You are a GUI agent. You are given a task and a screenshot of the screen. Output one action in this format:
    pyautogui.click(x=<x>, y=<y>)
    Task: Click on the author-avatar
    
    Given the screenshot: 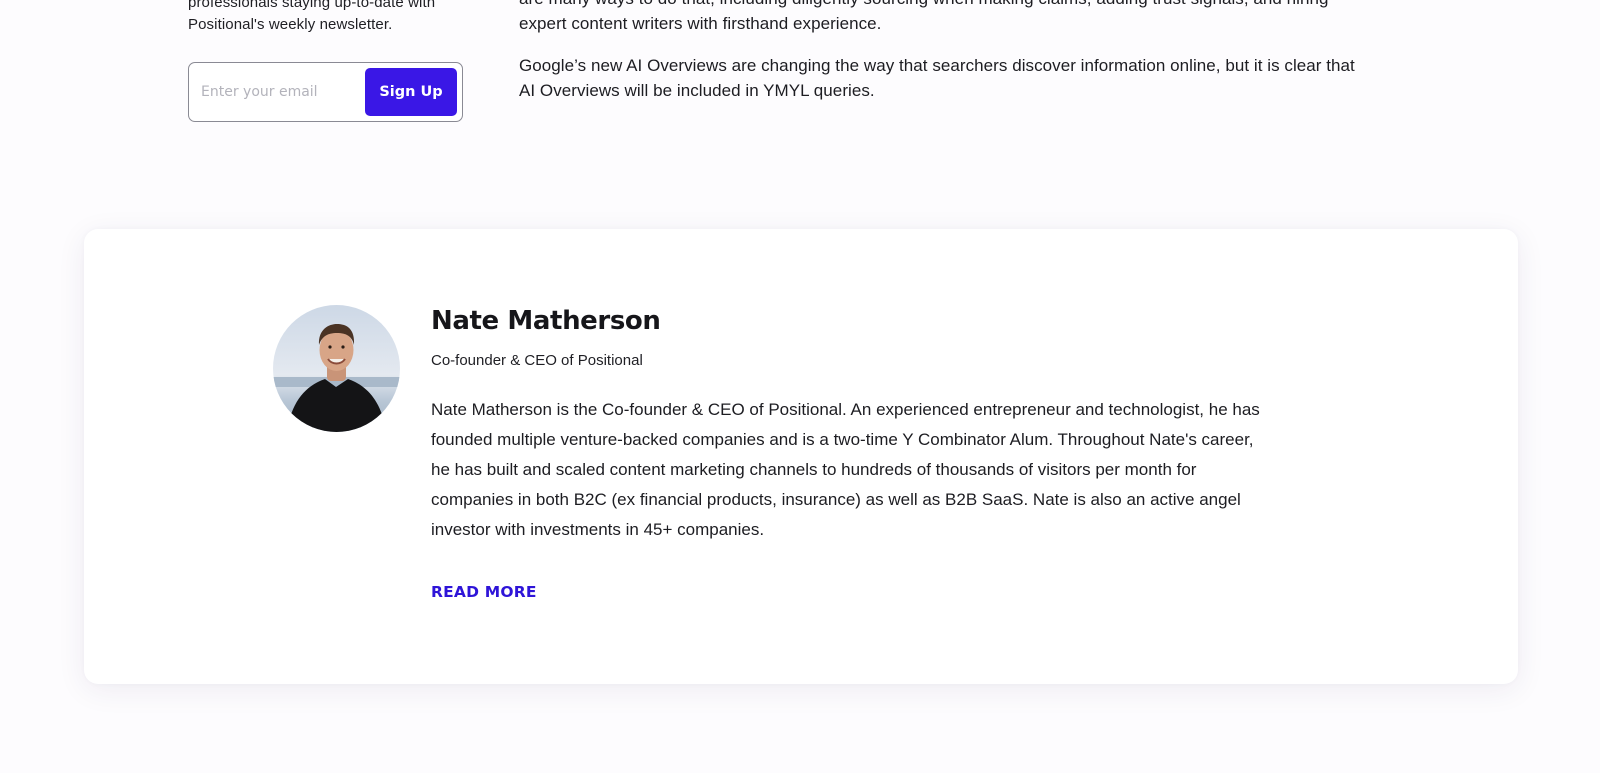 What is the action you would take?
    pyautogui.click(x=336, y=368)
    